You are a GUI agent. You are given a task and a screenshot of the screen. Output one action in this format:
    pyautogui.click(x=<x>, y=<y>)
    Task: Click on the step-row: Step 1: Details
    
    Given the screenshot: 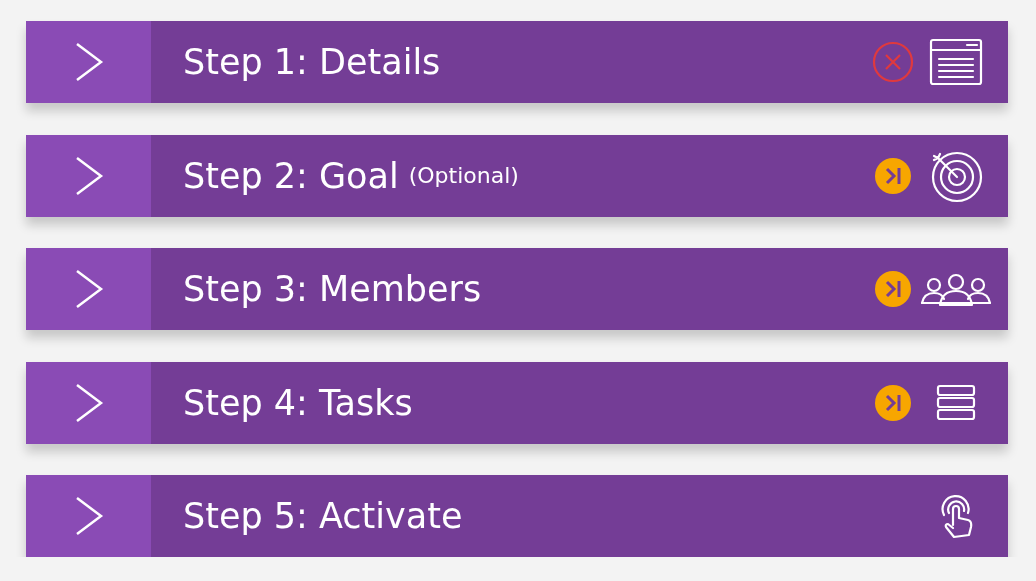 What is the action you would take?
    pyautogui.click(x=517, y=62)
    